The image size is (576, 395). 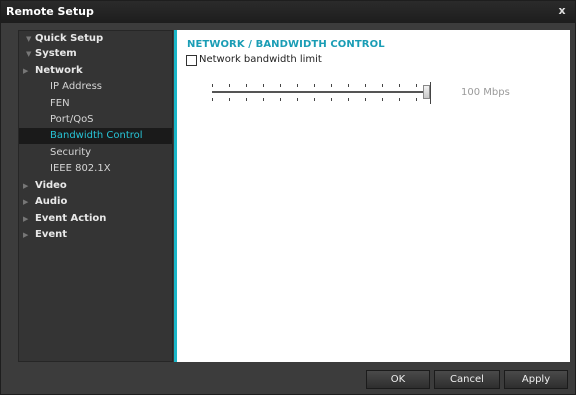 I want to click on close-icon: x, so click(x=562, y=11).